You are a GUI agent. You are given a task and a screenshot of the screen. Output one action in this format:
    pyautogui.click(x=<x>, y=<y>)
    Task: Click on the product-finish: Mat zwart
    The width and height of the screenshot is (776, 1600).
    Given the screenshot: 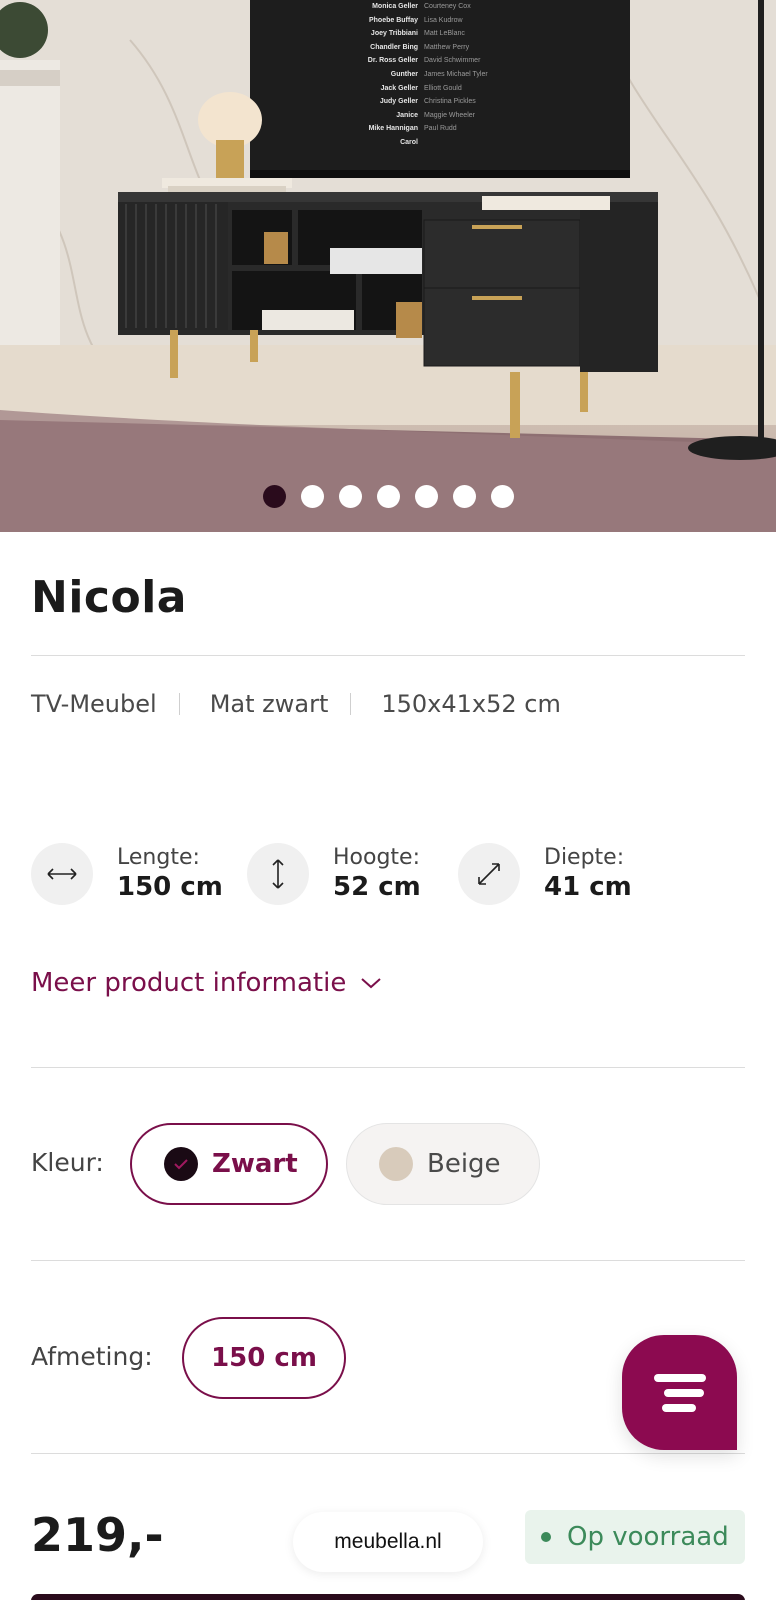 What is the action you would take?
    pyautogui.click(x=269, y=704)
    